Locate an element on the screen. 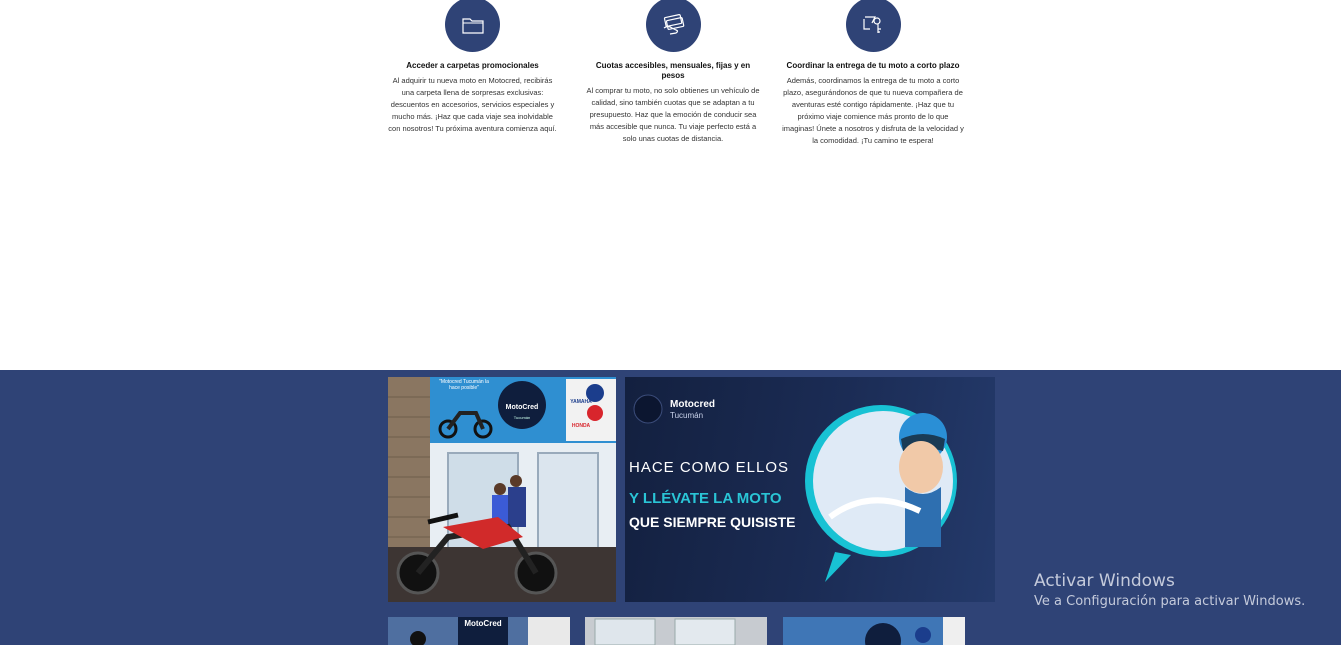 This screenshot has height=645, width=1341. folder-icon is located at coordinates (472, 26).